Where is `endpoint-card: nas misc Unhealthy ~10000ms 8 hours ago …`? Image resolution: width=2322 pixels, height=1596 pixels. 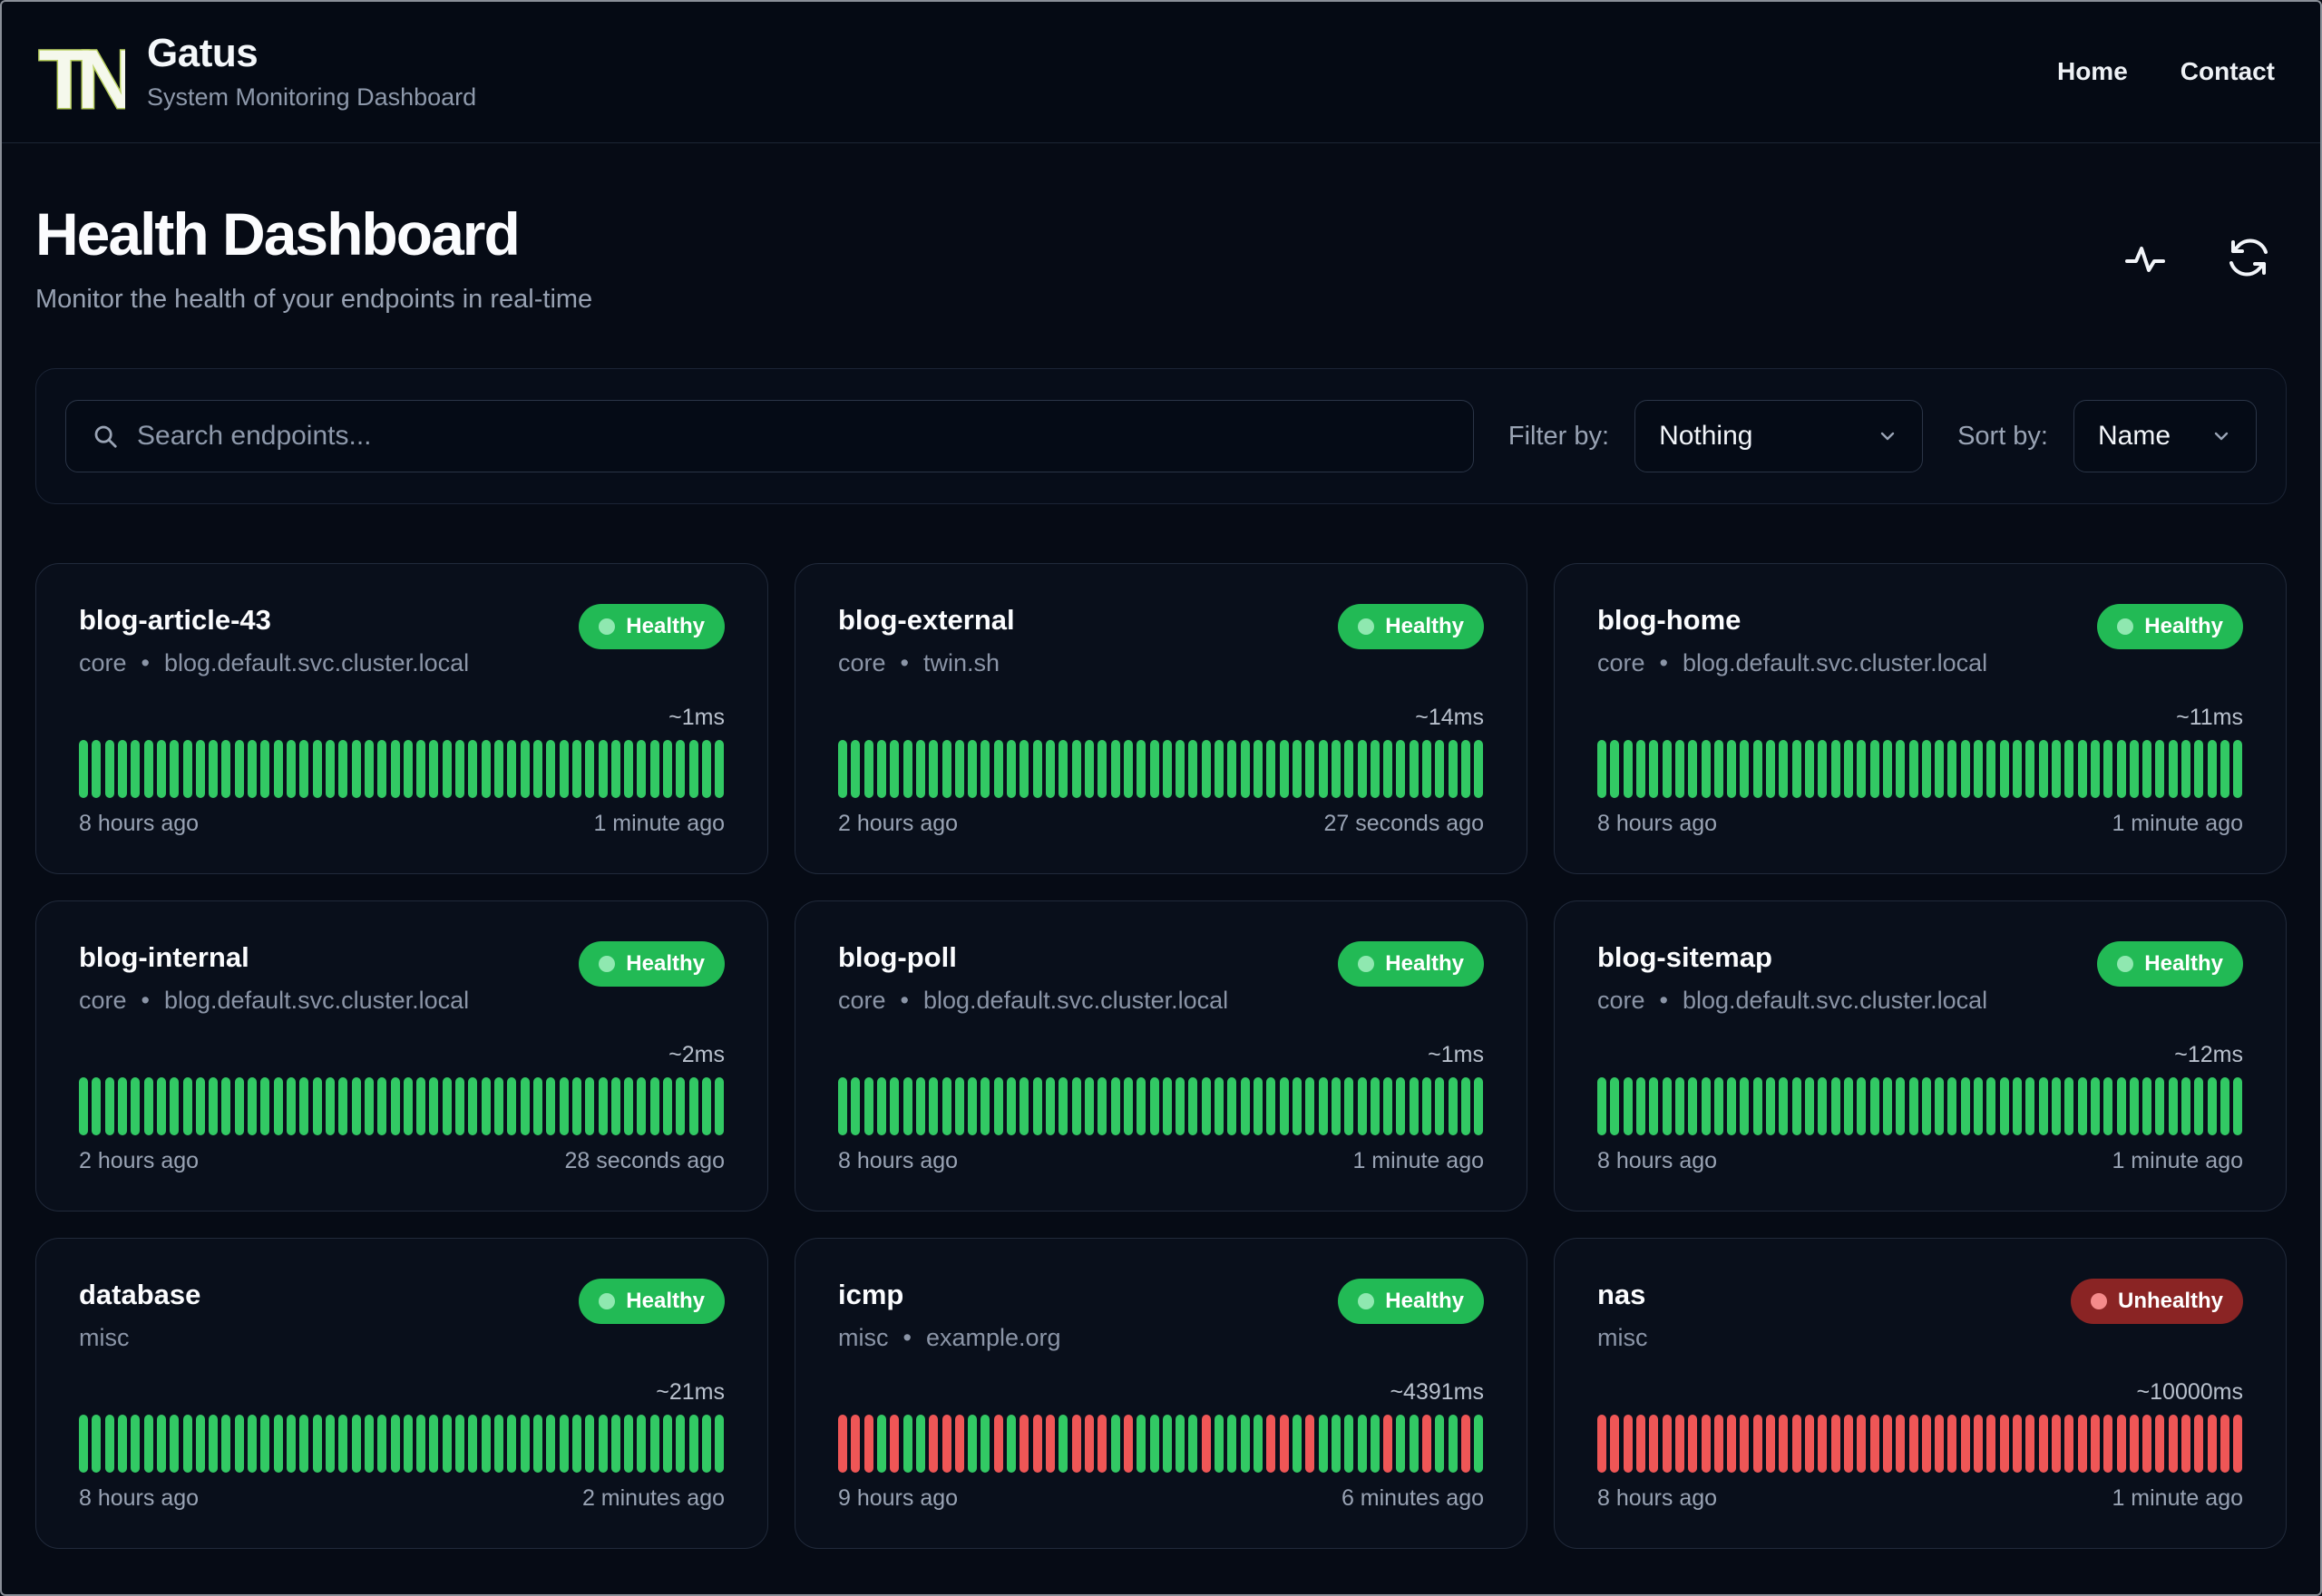 endpoint-card: nas misc Unhealthy ~10000ms 8 hours ago … is located at coordinates (1921, 1393).